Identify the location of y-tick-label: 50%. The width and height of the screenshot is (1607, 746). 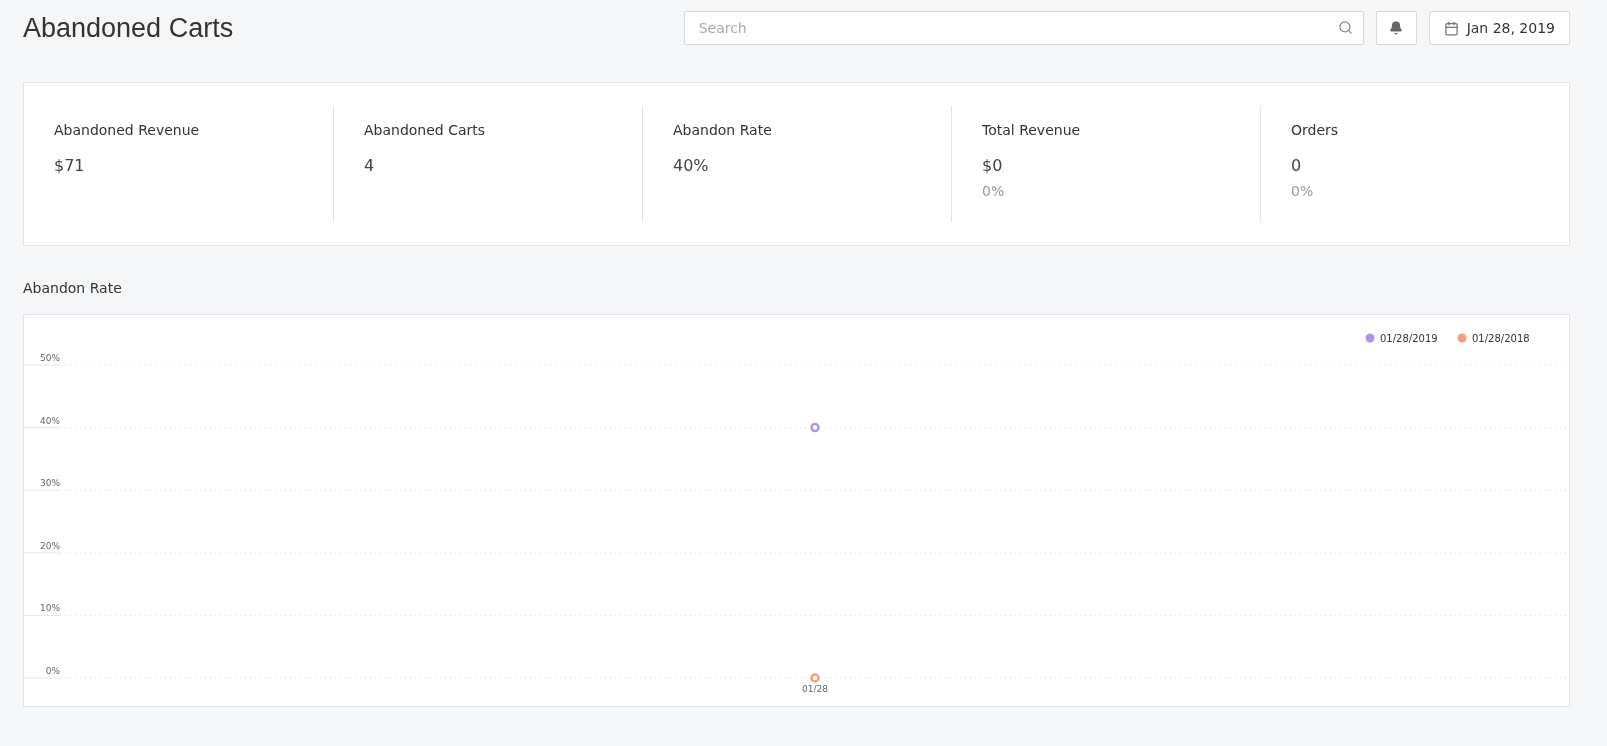
(50, 358).